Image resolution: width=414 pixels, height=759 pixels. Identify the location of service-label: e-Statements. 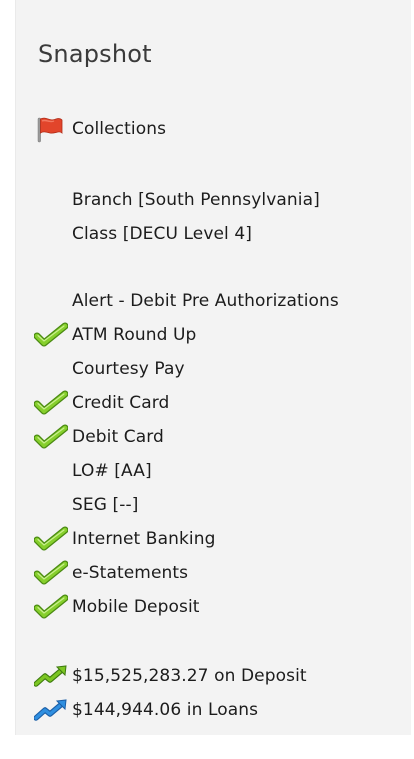
(130, 573).